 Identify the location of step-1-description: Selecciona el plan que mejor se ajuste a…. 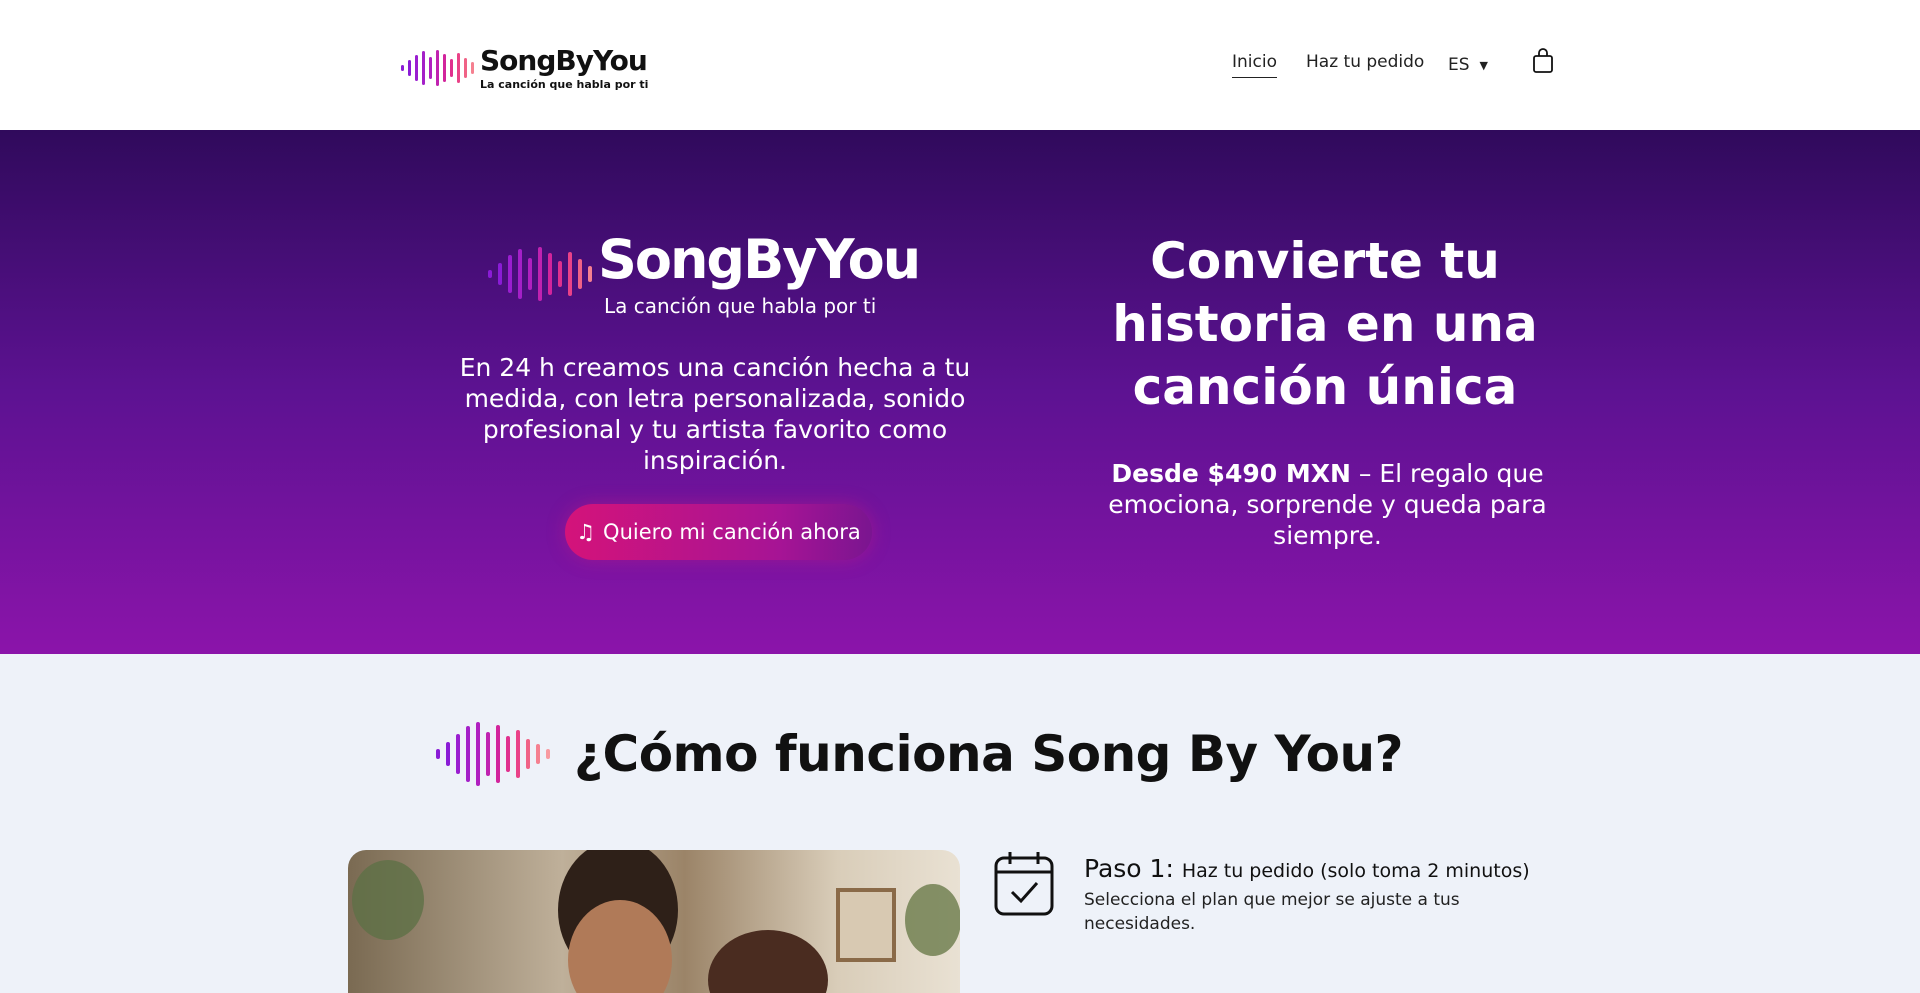
(1272, 912).